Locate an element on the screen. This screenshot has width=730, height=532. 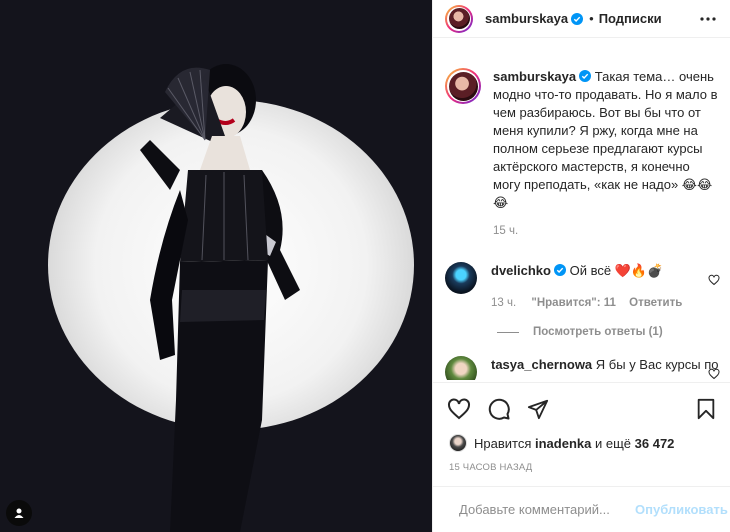
likes-middle: и ещё is located at coordinates (613, 443).